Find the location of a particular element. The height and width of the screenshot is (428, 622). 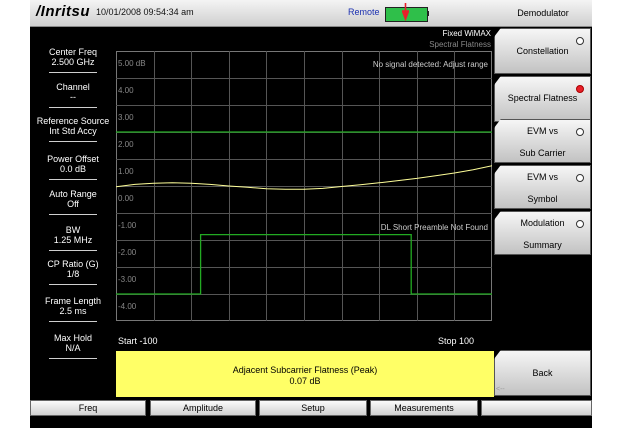

remote-indicator: Remote is located at coordinates (364, 12).